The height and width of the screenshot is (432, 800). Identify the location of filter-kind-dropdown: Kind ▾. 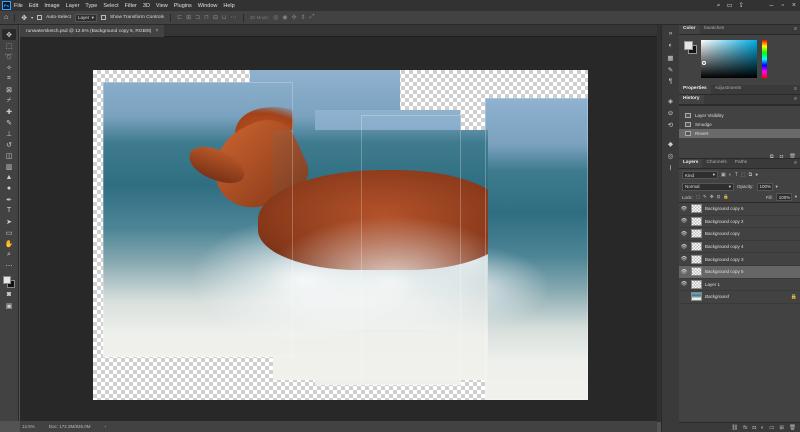
(700, 175).